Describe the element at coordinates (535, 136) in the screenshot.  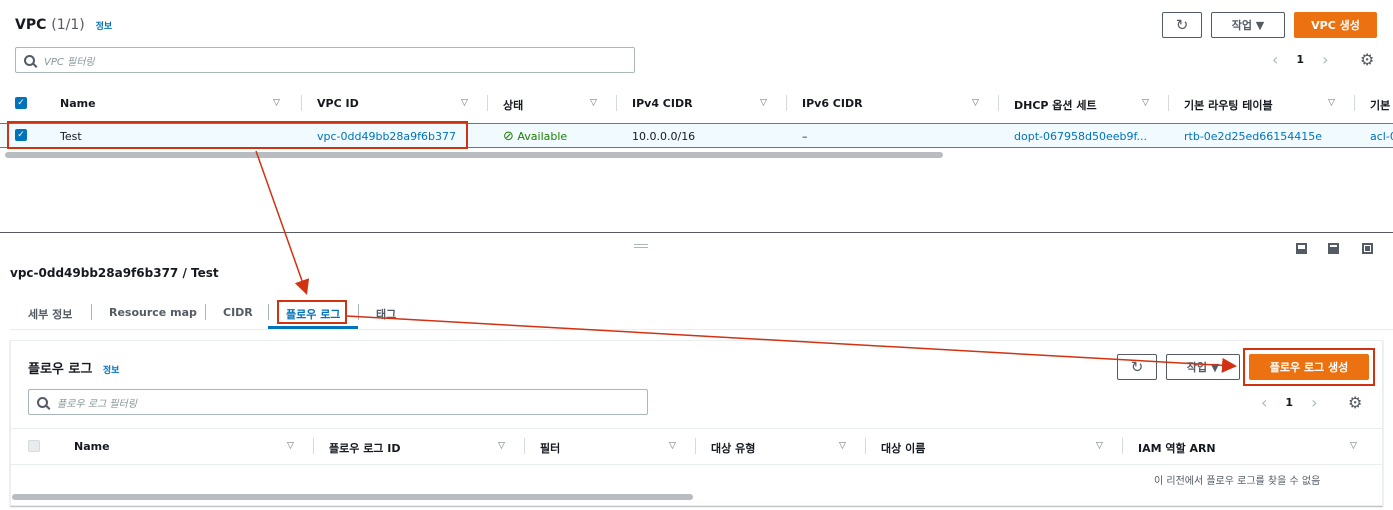
I see `status-badge: ⊘ Available` at that location.